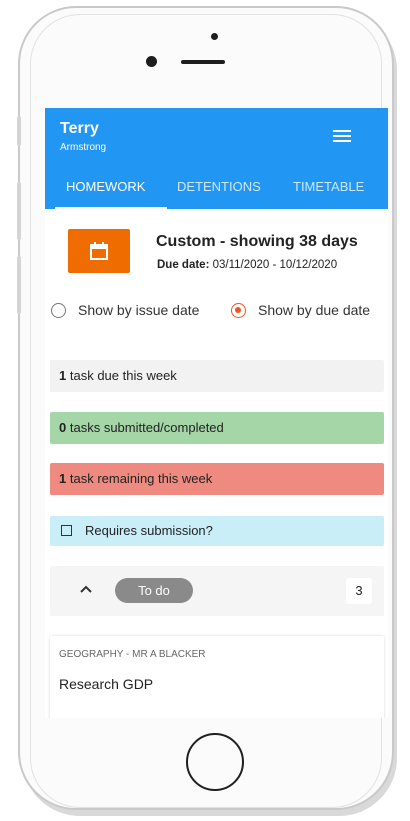  Describe the element at coordinates (123, 375) in the screenshot. I see `due-text: task due this week` at that location.